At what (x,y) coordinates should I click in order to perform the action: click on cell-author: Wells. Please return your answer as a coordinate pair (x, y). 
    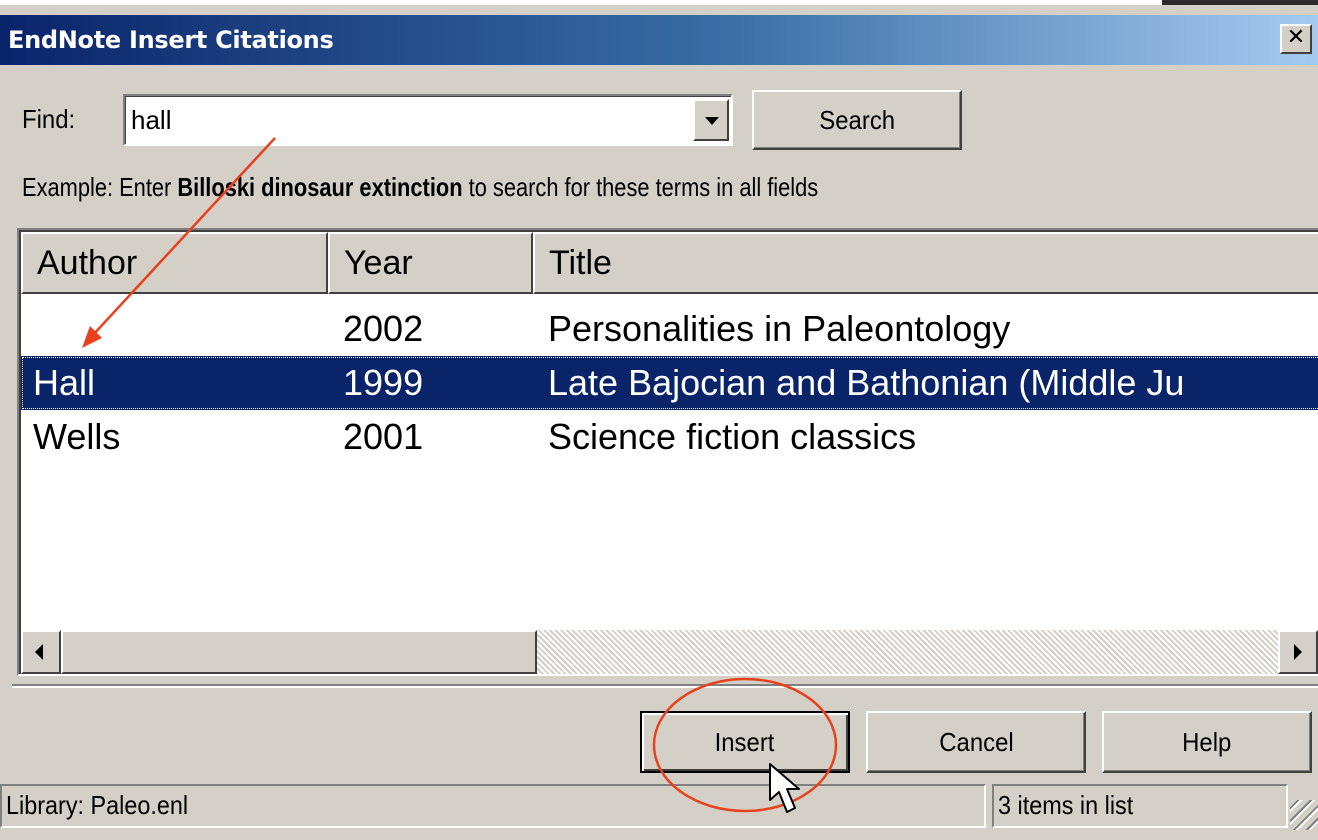
    Looking at the image, I should click on (77, 436).